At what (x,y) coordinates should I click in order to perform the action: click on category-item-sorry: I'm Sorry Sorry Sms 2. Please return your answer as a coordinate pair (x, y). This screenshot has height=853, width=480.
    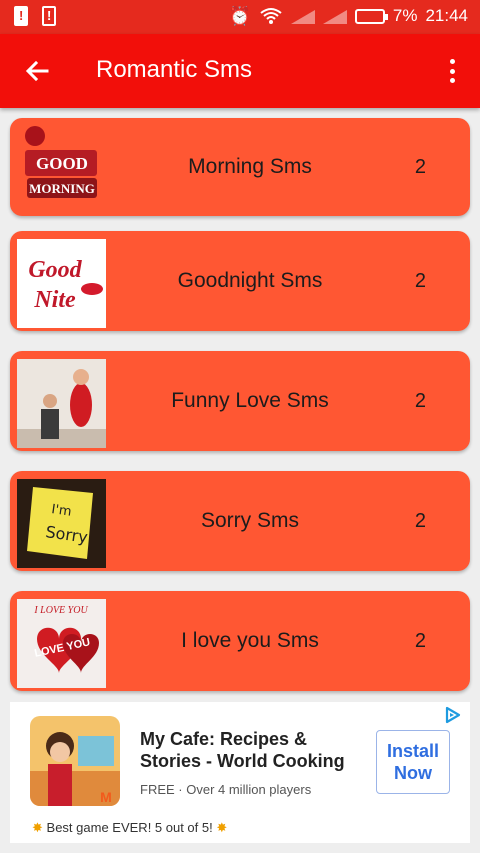
    Looking at the image, I should click on (240, 521).